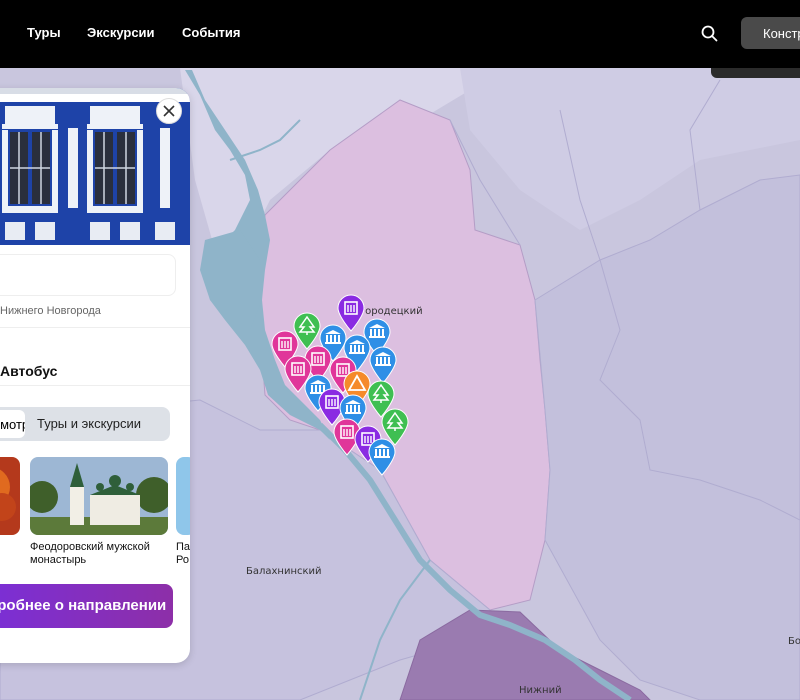 The height and width of the screenshot is (700, 800). I want to click on close-icon, so click(169, 111).